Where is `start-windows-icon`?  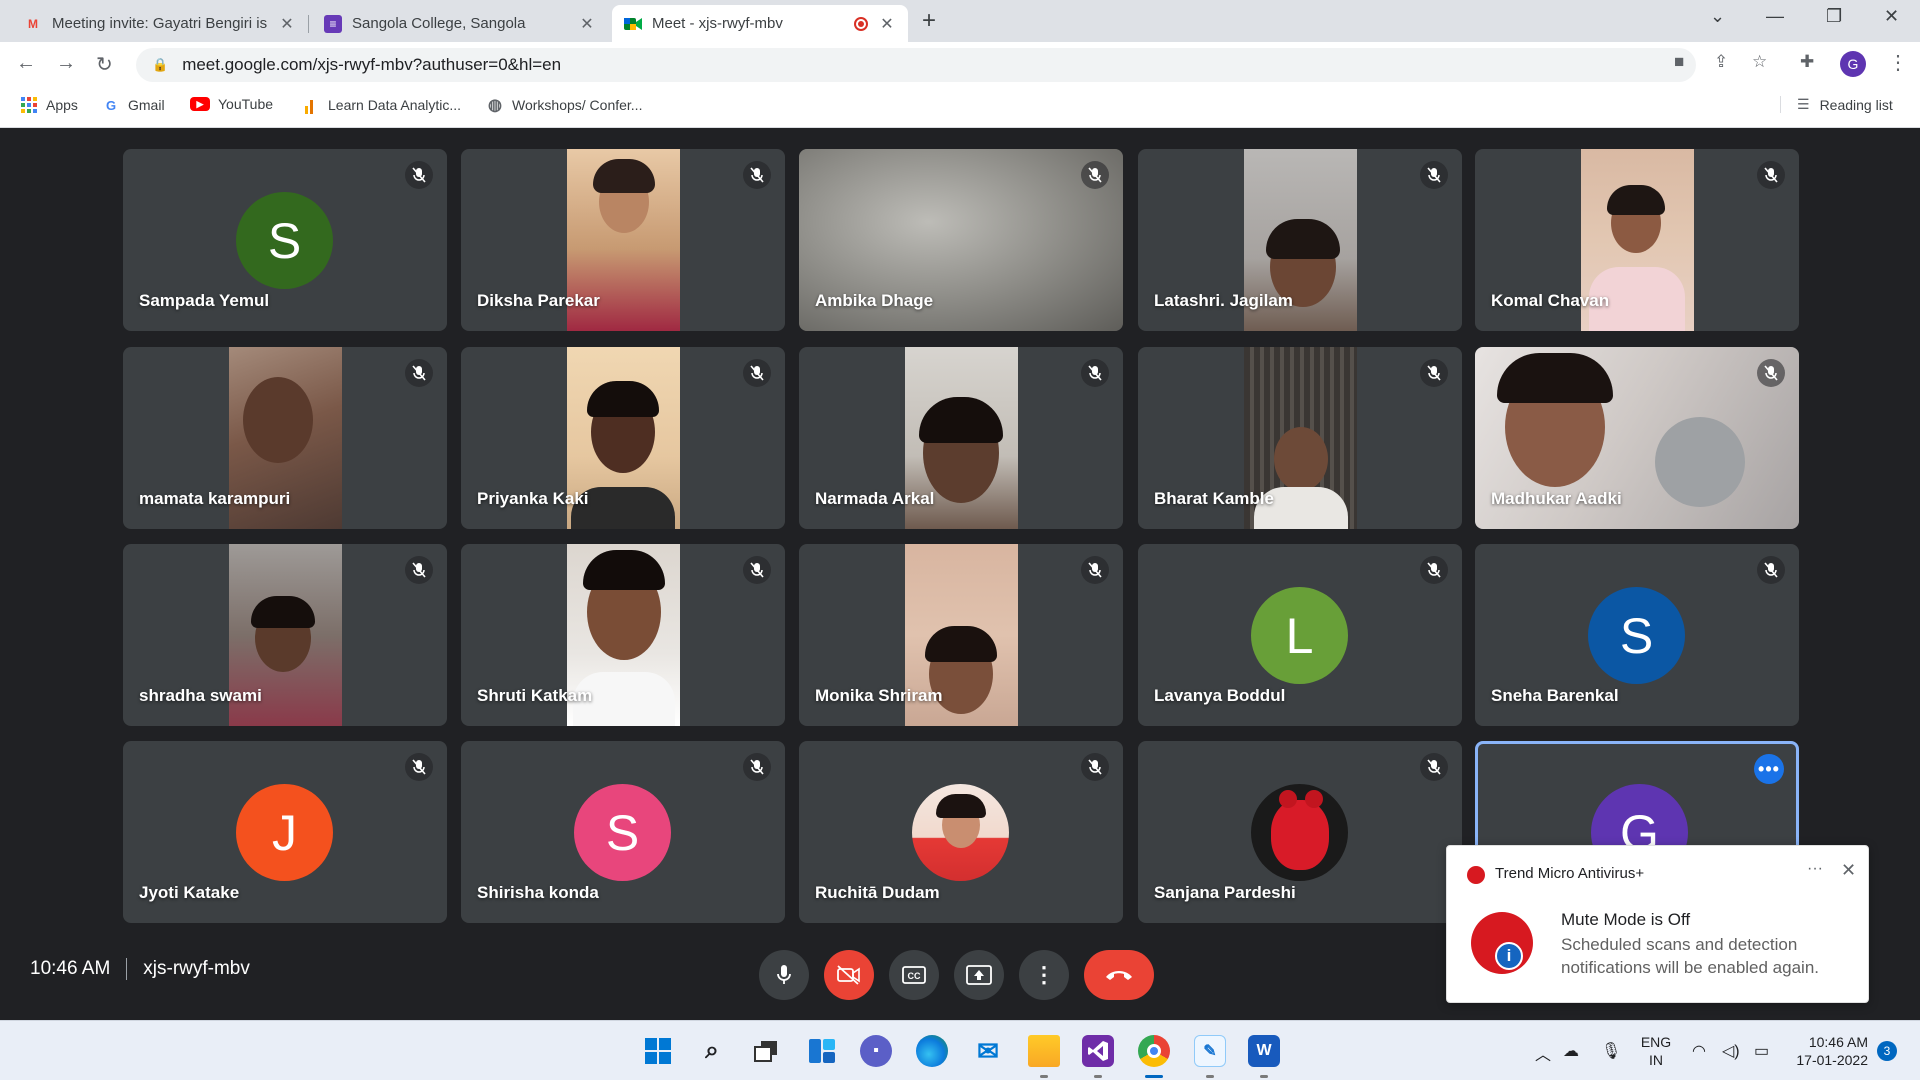 start-windows-icon is located at coordinates (658, 1051).